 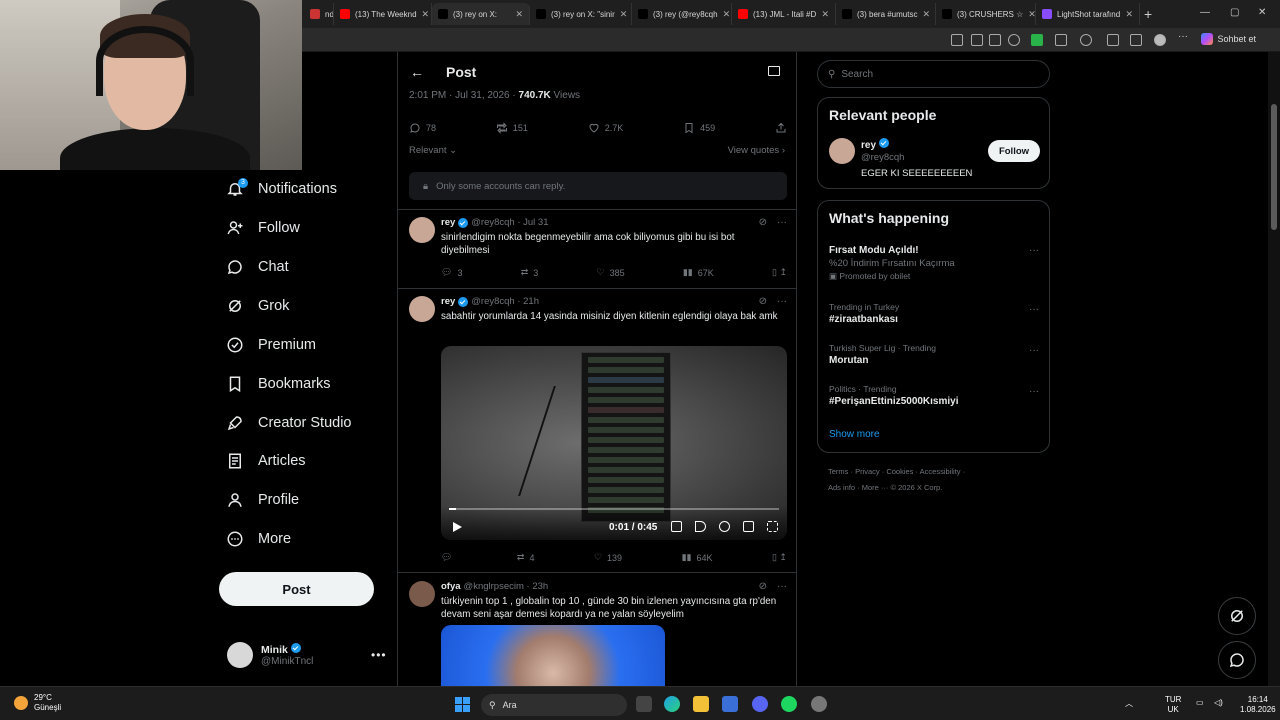 What do you see at coordinates (451, 272) in the screenshot?
I see `reply-button: 💬︎ 3` at bounding box center [451, 272].